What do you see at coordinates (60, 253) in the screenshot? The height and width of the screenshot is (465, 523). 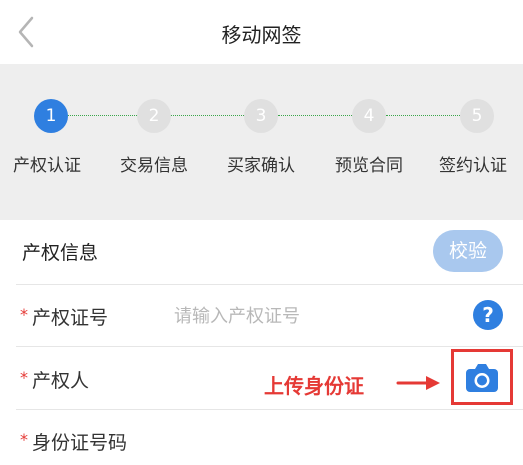 I see `section-title: 产权信息` at bounding box center [60, 253].